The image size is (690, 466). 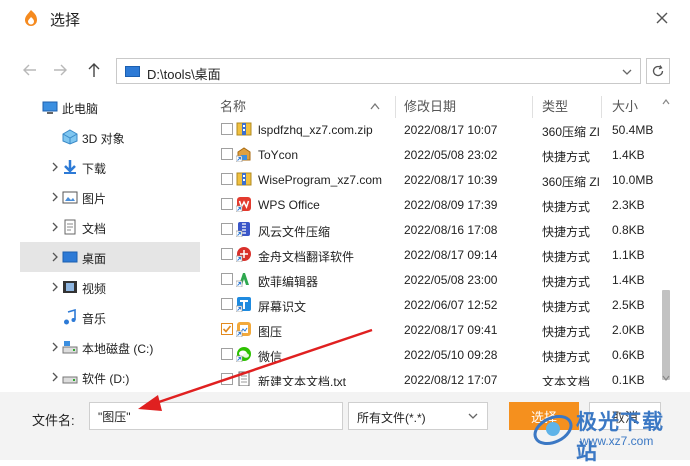 I want to click on file-date: 2022/08/17 09:14, so click(x=451, y=255).